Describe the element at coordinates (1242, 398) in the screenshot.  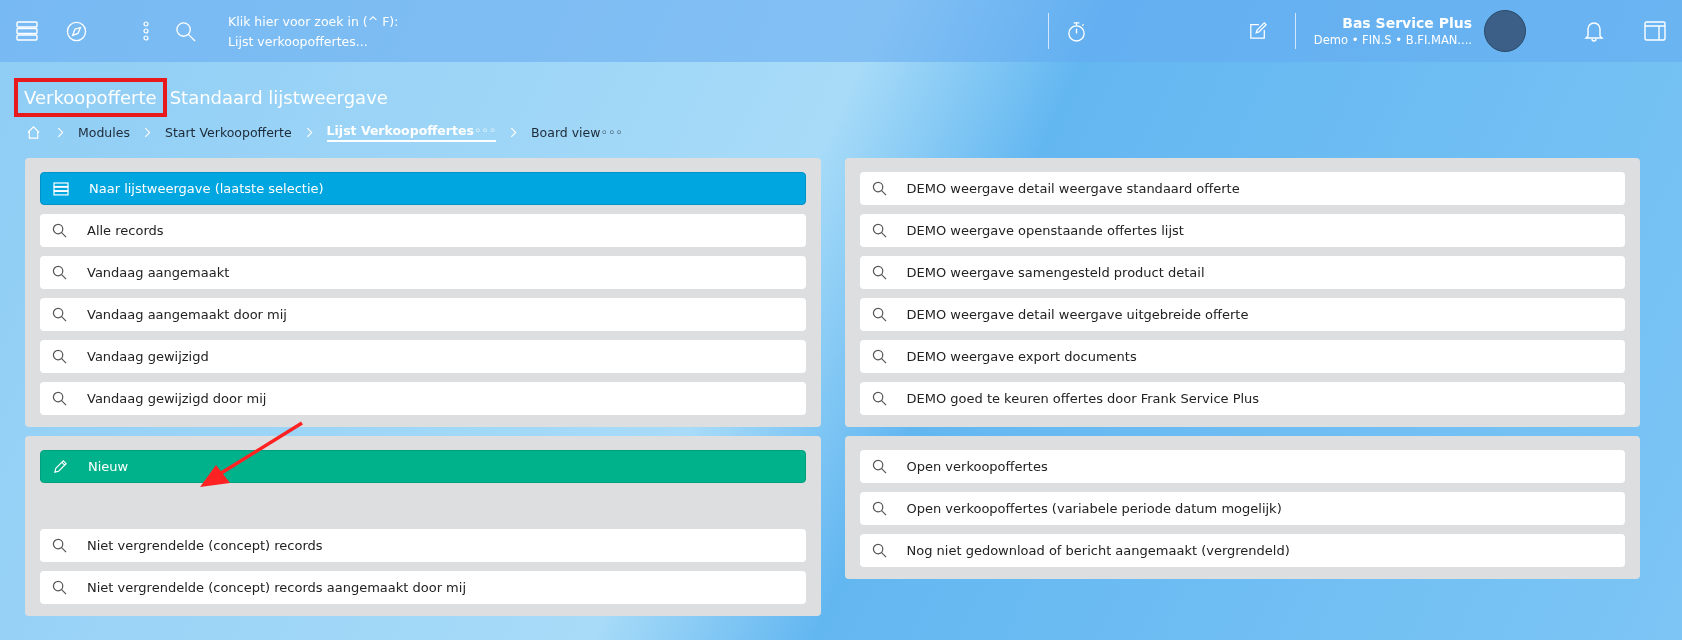
I see `menu-item: DEMO goed te keuren offertes door Frank Service Plus` at that location.